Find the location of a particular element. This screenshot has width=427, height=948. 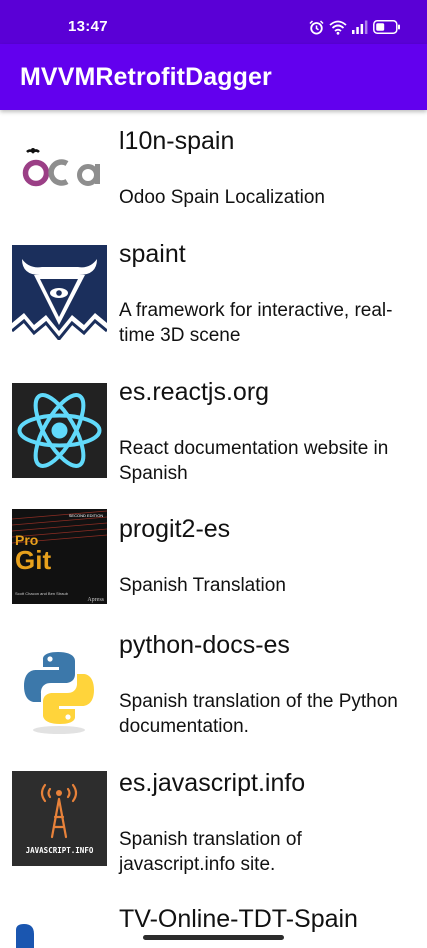

alarm-icon is located at coordinates (316, 27).